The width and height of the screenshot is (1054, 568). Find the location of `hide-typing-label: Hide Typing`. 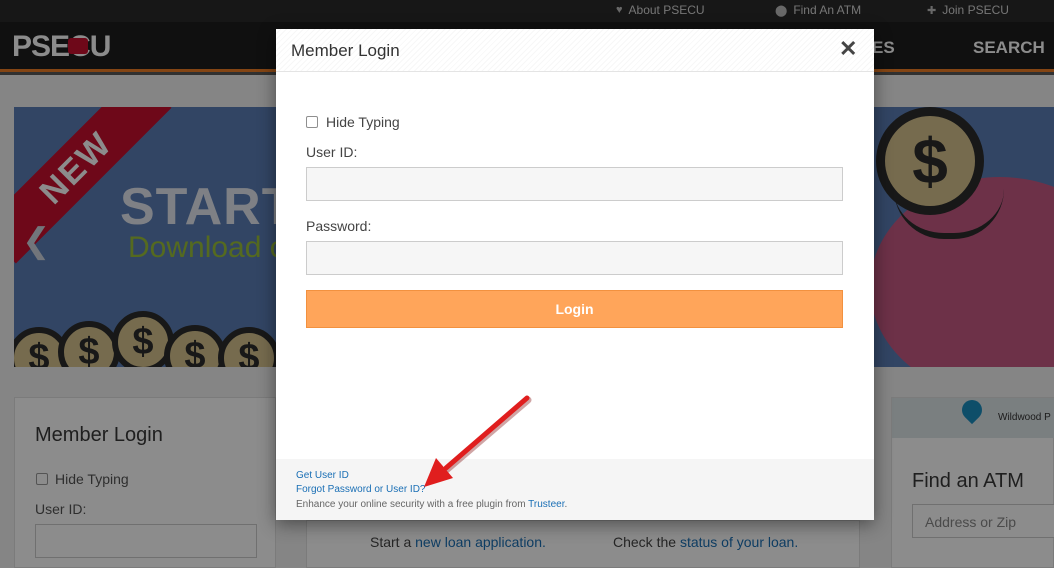

hide-typing-label: Hide Typing is located at coordinates (363, 122).